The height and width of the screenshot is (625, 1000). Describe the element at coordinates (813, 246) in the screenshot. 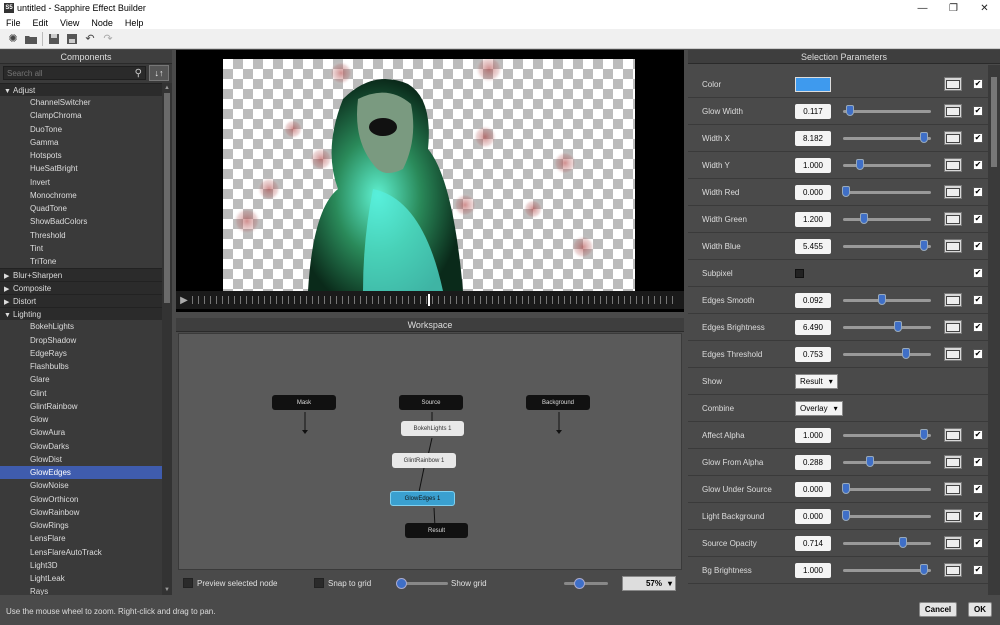

I see `param-value-field: 5.455` at that location.